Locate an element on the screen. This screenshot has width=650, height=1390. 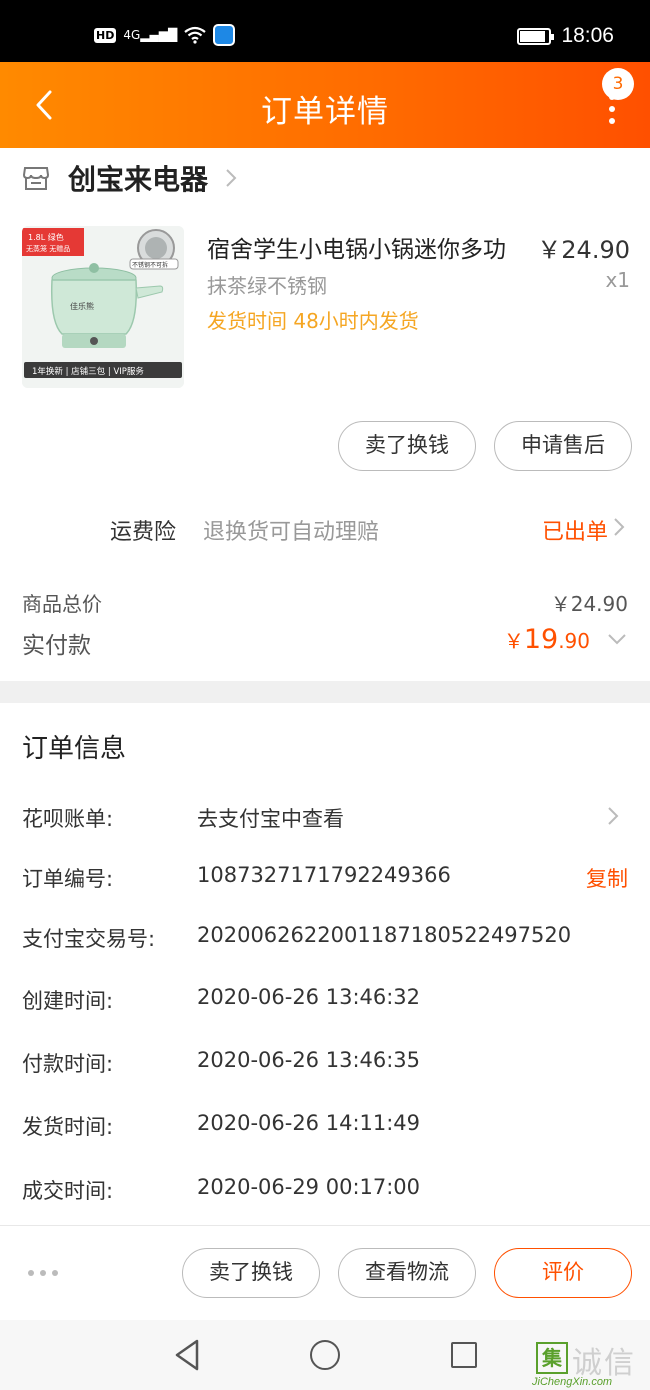
info-key: 支付宝交易号: is located at coordinates (89, 939).